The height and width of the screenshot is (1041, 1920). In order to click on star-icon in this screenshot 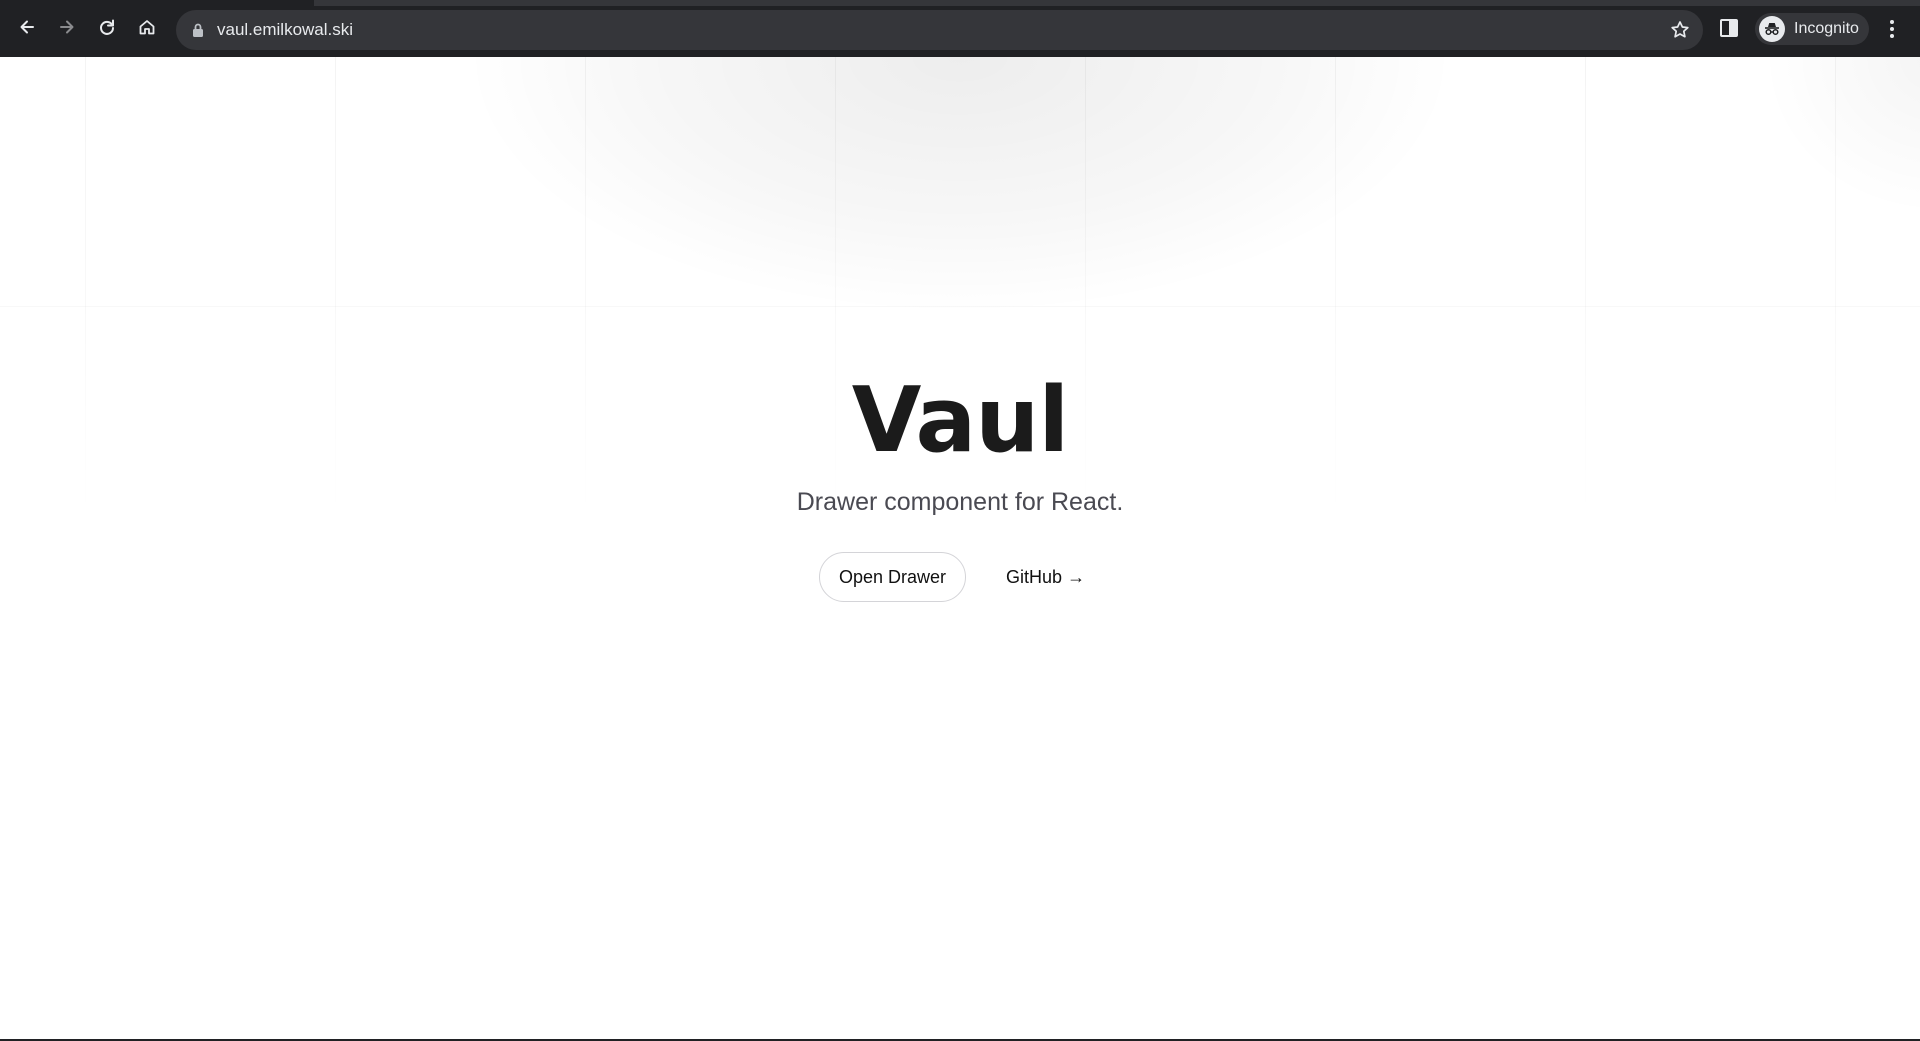, I will do `click(1680, 30)`.